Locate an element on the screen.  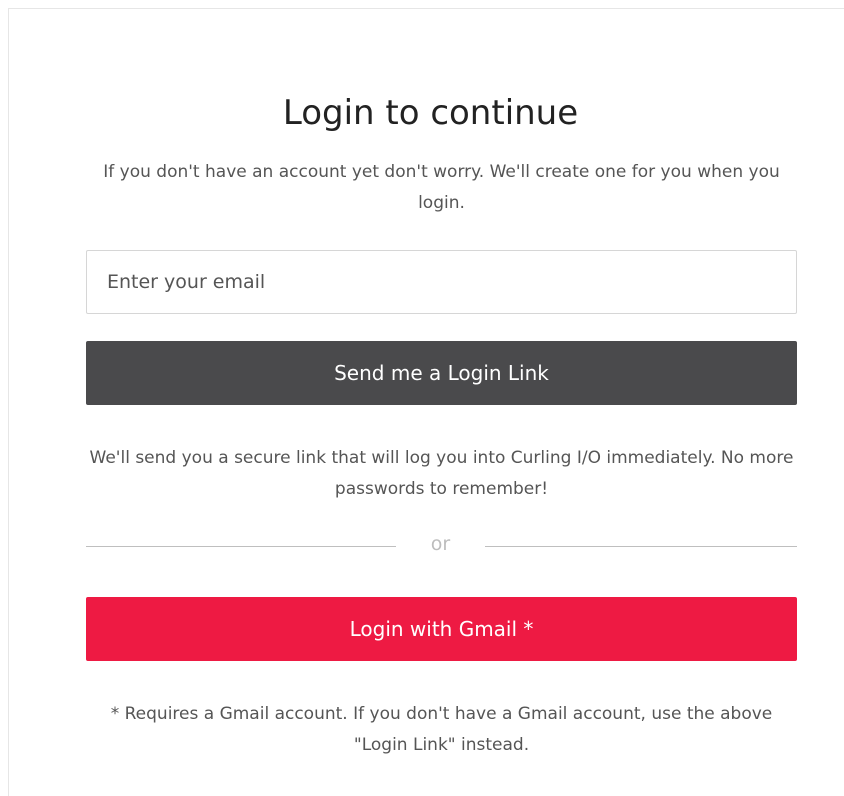
divider-line-right is located at coordinates (641, 546).